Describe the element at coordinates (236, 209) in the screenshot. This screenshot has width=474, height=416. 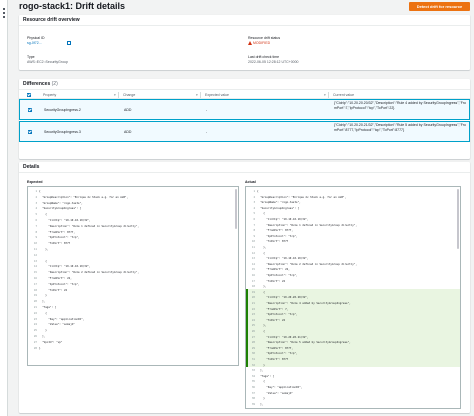
I see `expected-scrollbar` at that location.